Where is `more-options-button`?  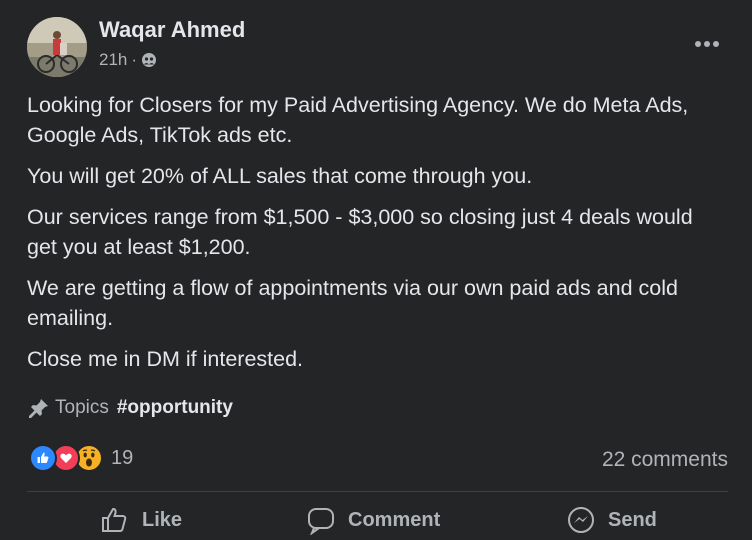
more-options-button is located at coordinates (707, 44).